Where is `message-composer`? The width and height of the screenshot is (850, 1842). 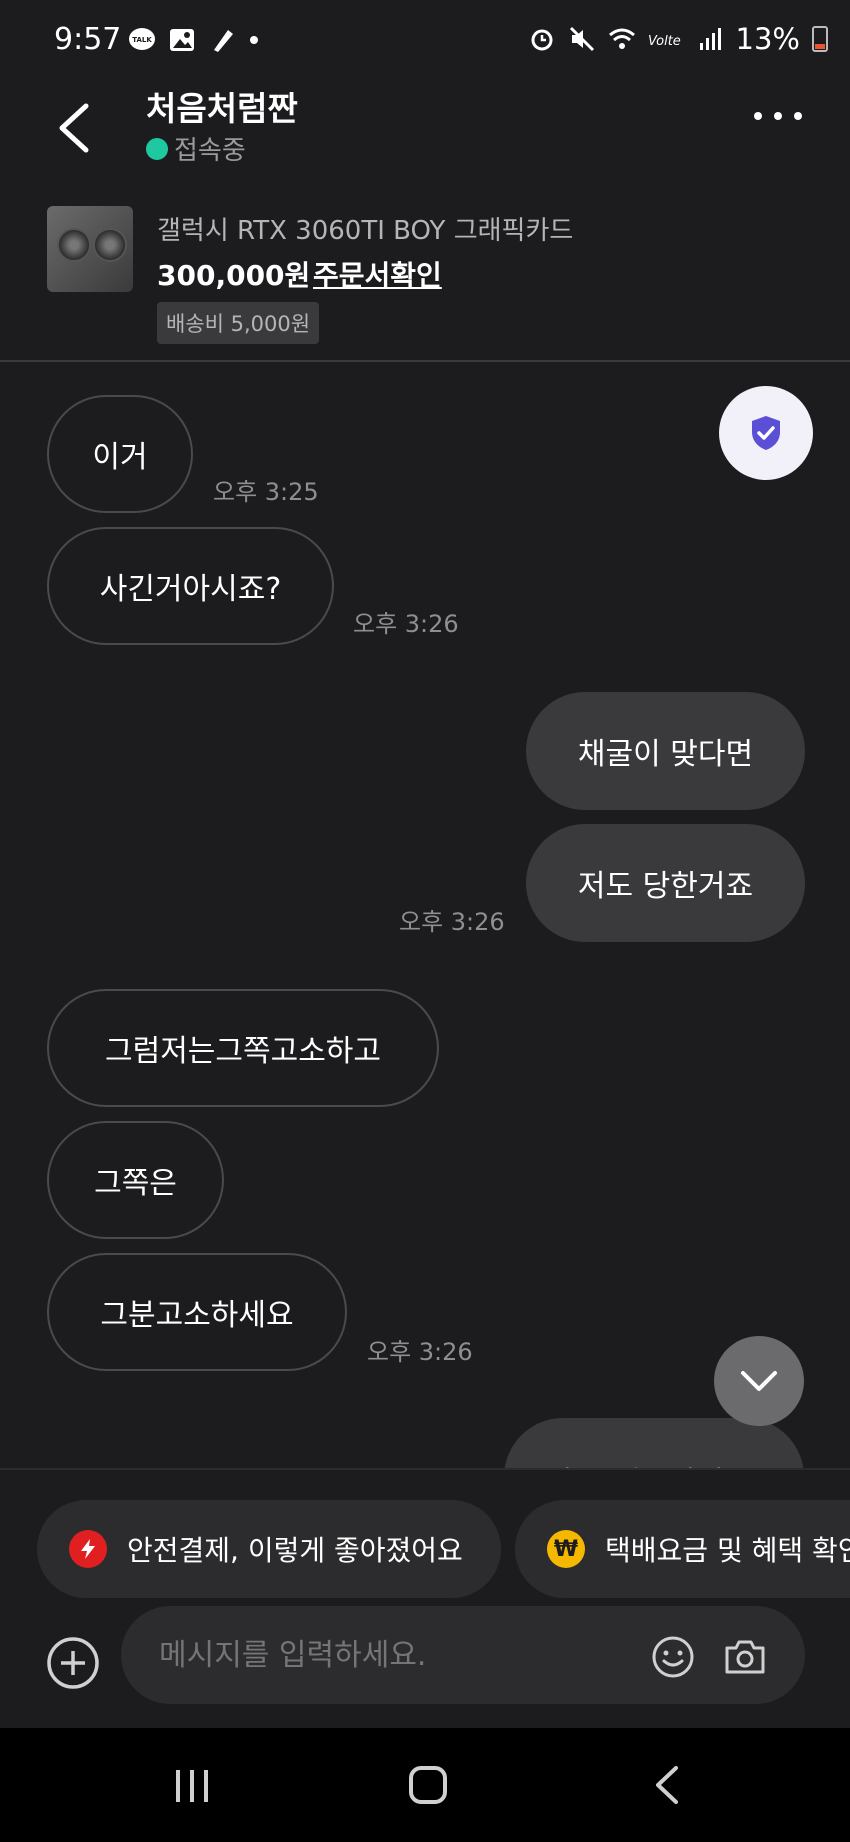 message-composer is located at coordinates (425, 1663).